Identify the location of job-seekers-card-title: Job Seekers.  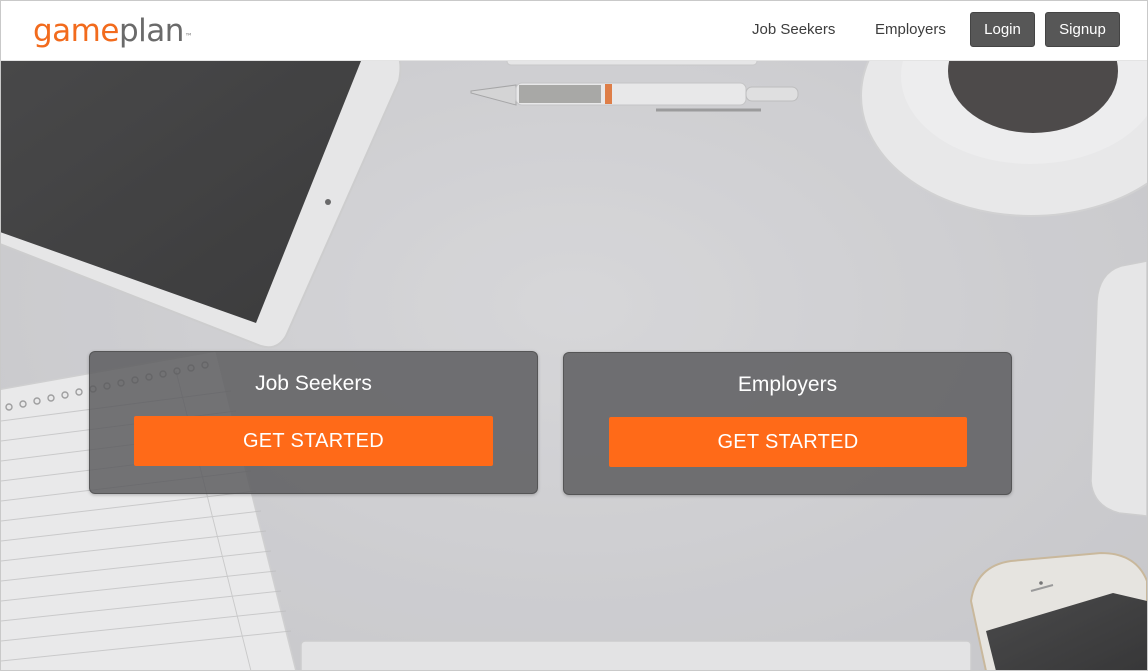
(313, 383).